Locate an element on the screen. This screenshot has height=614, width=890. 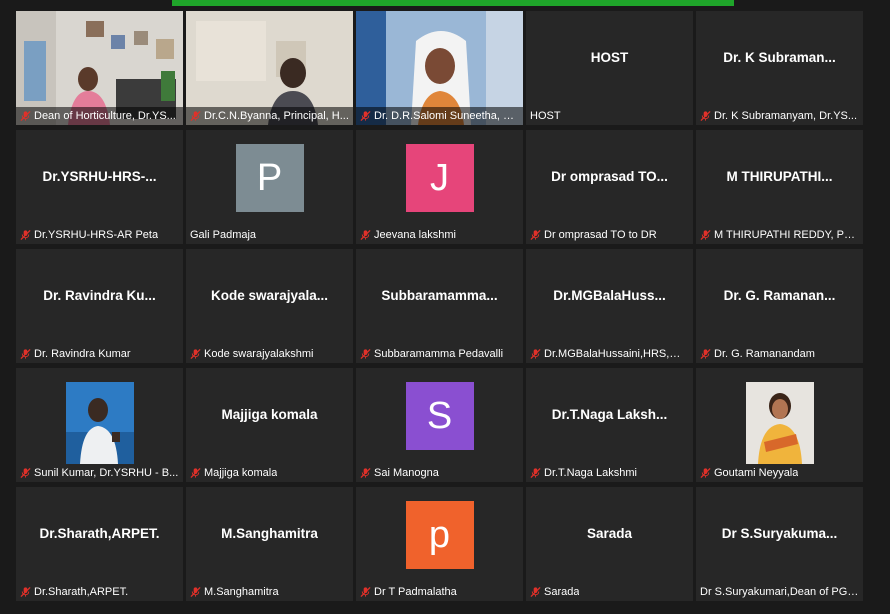
participant-display-name: M.Sanghamitra is located at coordinates (269, 533).